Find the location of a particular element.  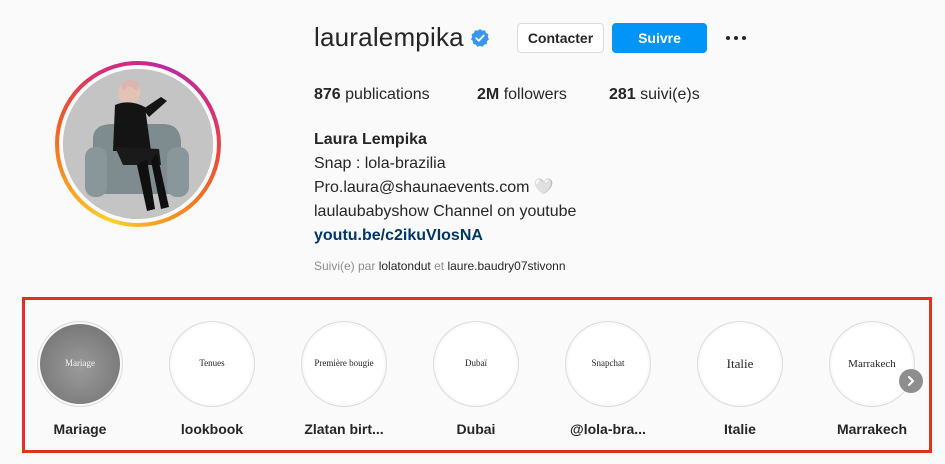

followed-by-prefix: Suivi(e) par is located at coordinates (345, 266).